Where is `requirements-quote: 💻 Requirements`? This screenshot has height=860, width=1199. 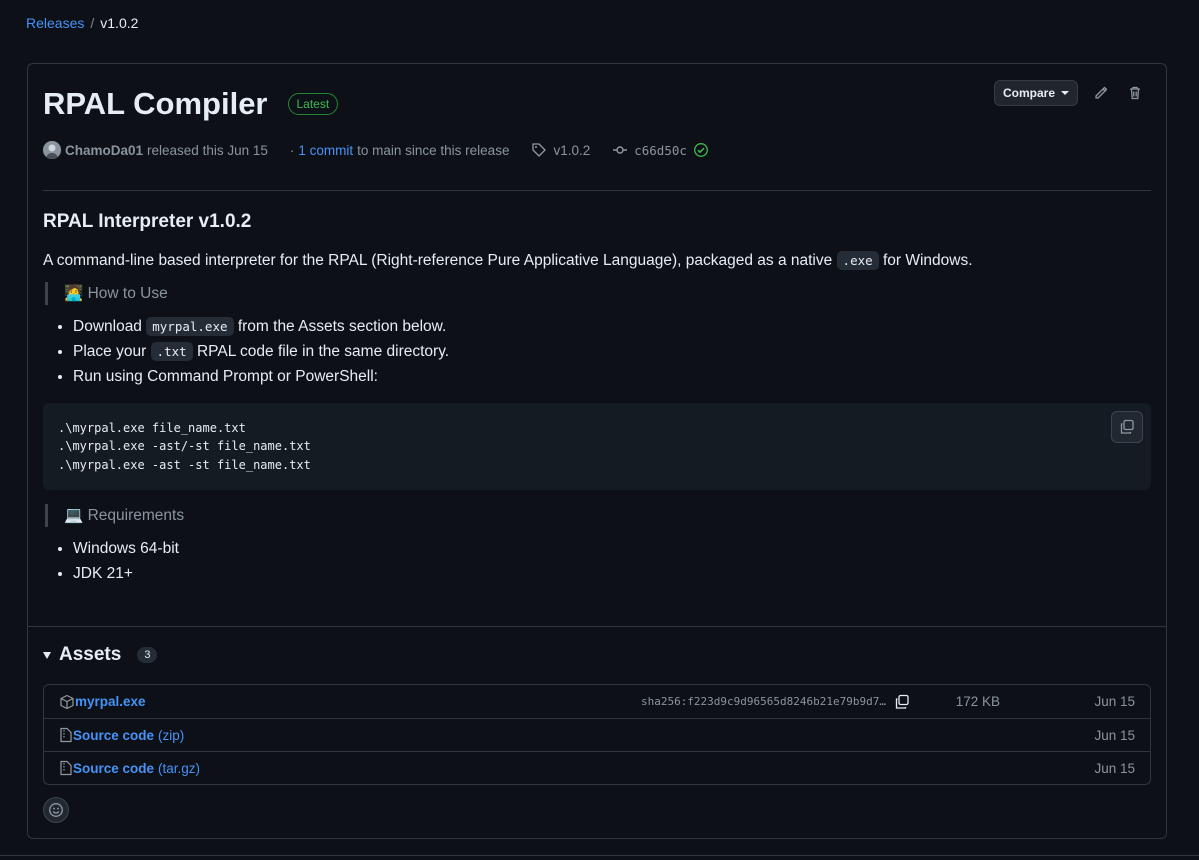 requirements-quote: 💻 Requirements is located at coordinates (598, 515).